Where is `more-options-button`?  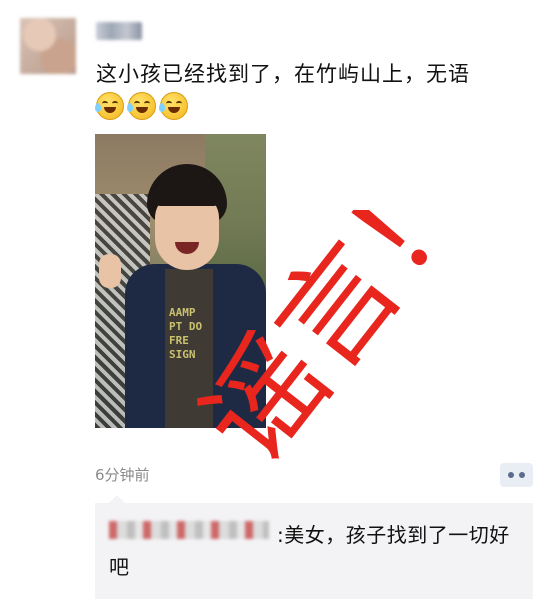 more-options-button is located at coordinates (516, 475).